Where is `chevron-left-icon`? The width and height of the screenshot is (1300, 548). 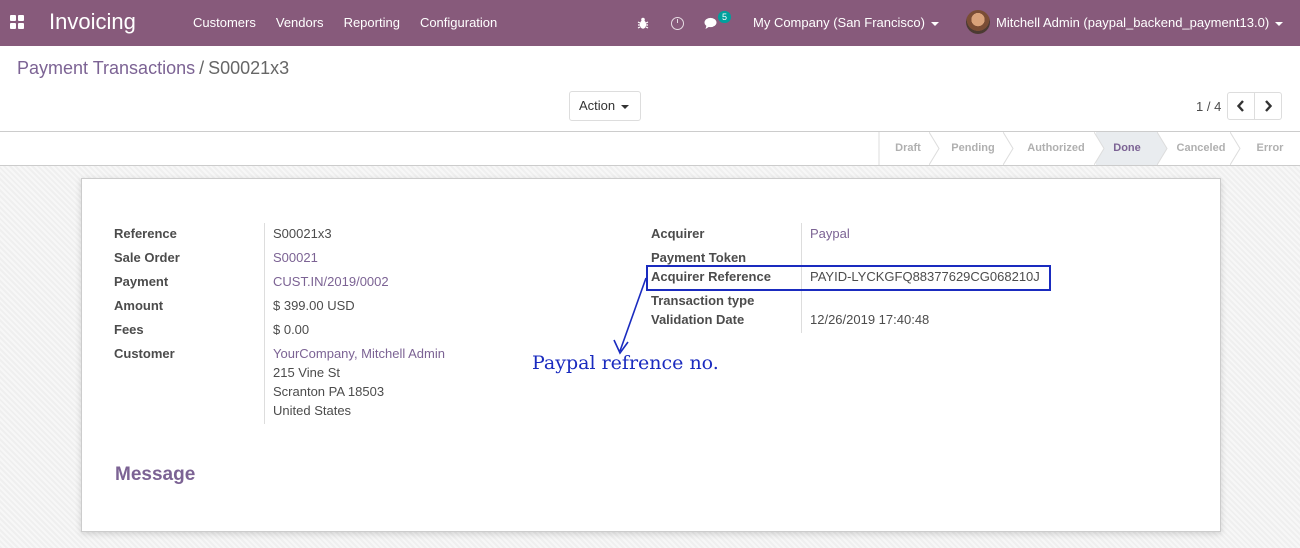 chevron-left-icon is located at coordinates (1240, 106).